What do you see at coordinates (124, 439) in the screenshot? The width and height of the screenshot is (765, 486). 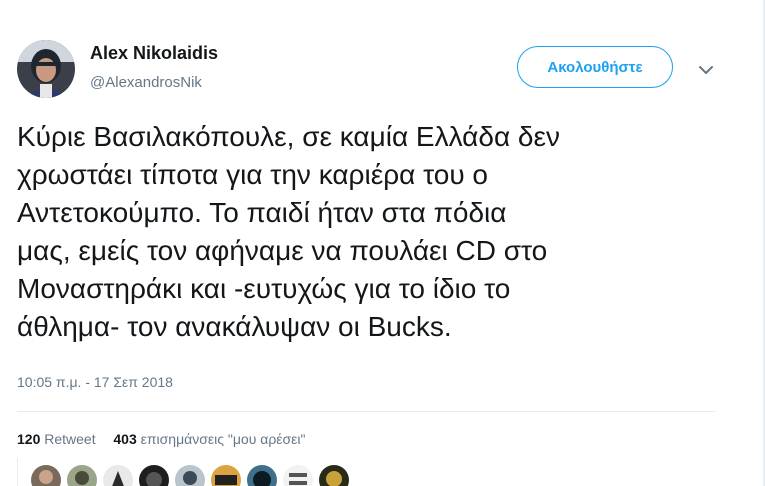 I see `like-count: 403` at bounding box center [124, 439].